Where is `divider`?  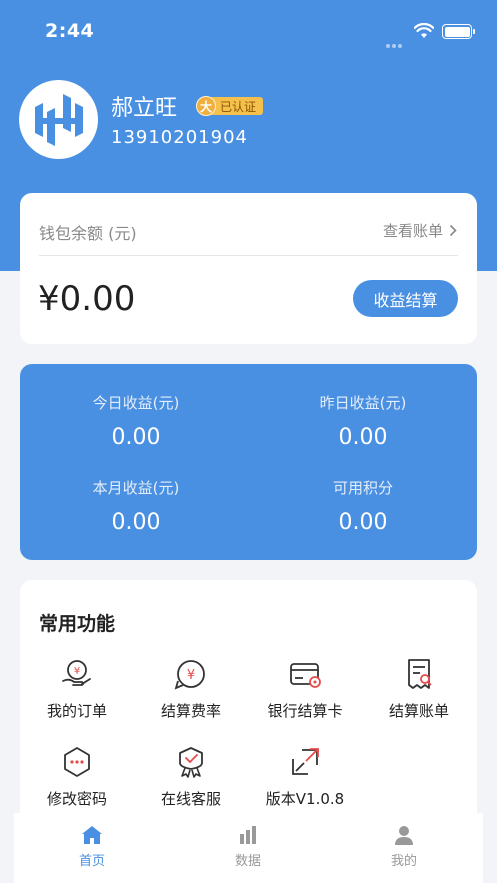
divider is located at coordinates (248, 255).